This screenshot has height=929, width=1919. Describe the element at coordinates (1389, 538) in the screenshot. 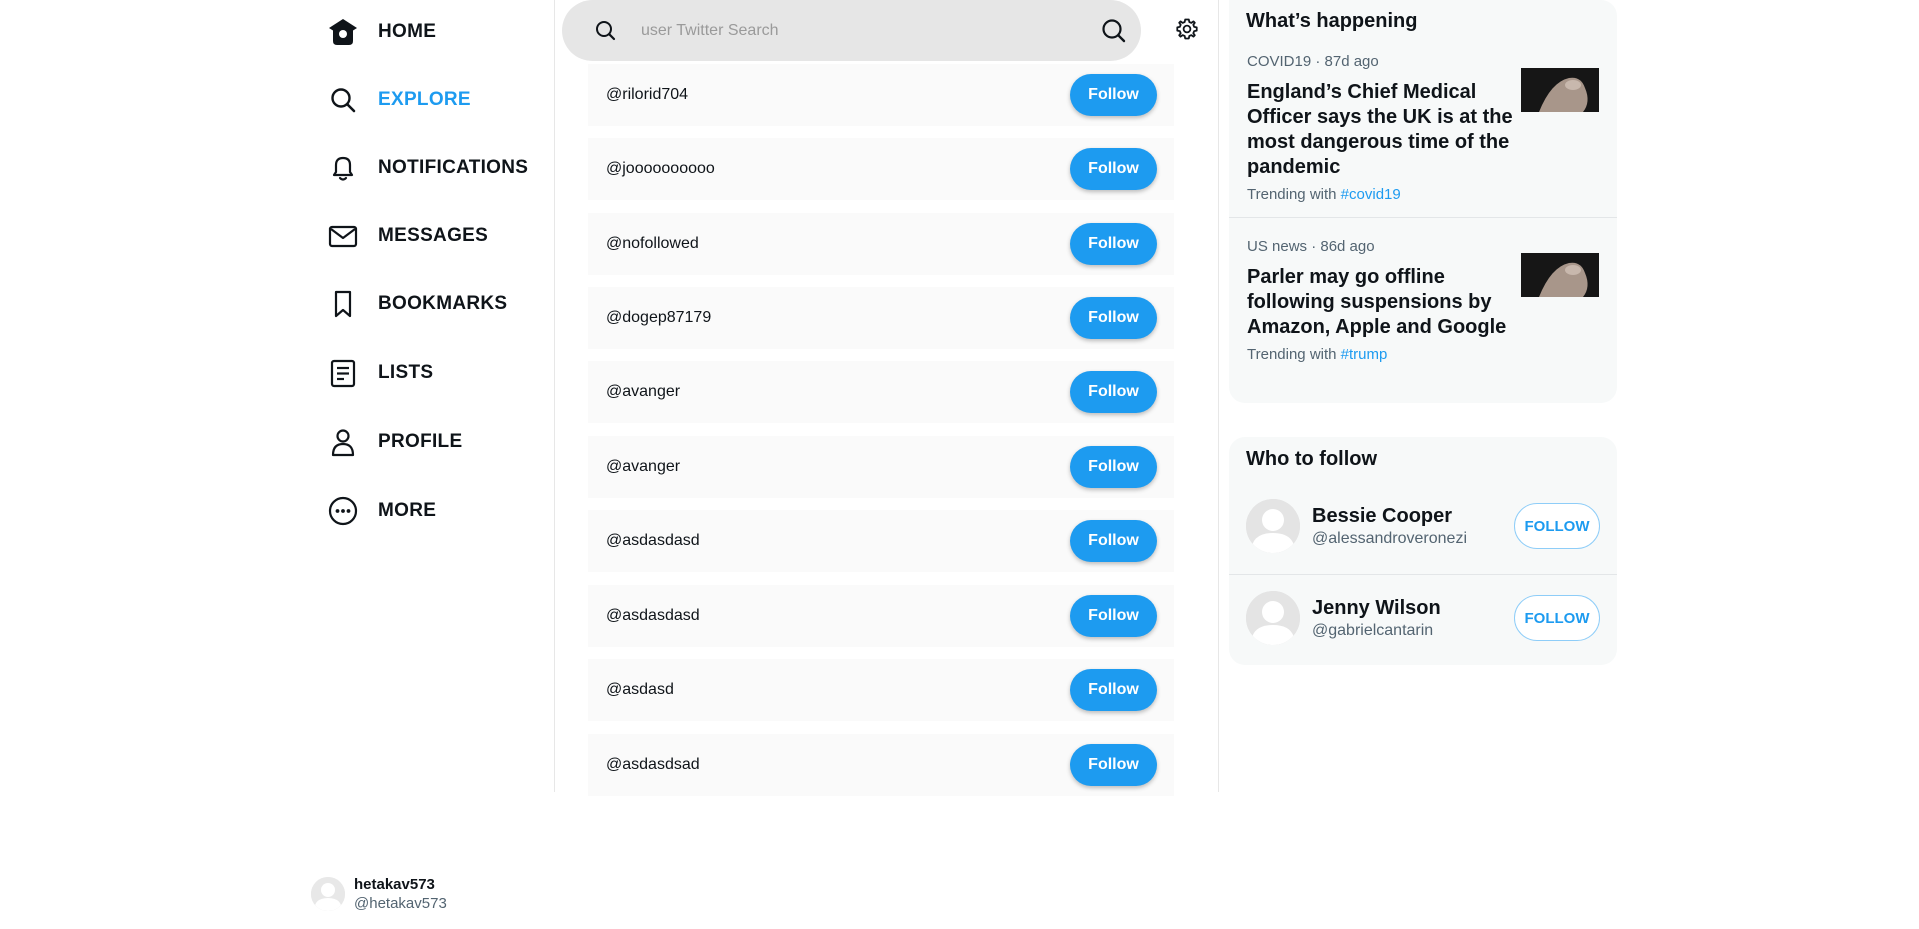

I see `suggested-user-handle: @alessandroveronezi` at that location.